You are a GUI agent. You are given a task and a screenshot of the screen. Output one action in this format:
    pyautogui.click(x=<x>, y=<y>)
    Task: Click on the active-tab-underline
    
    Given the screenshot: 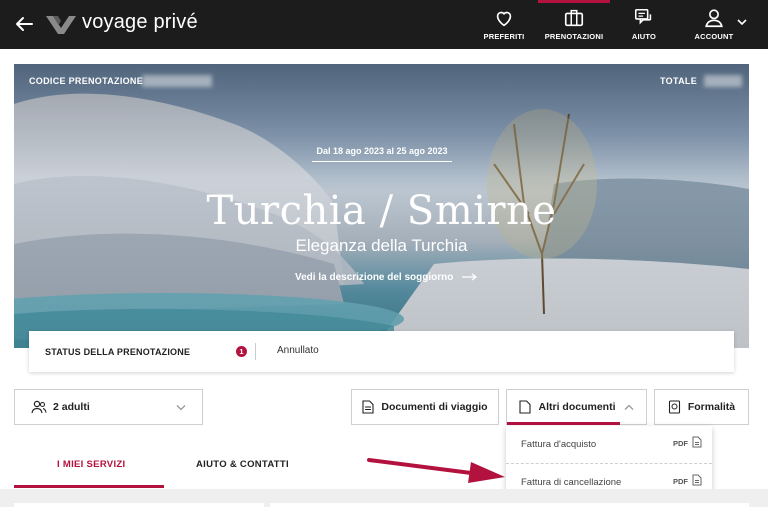 What is the action you would take?
    pyautogui.click(x=89, y=486)
    